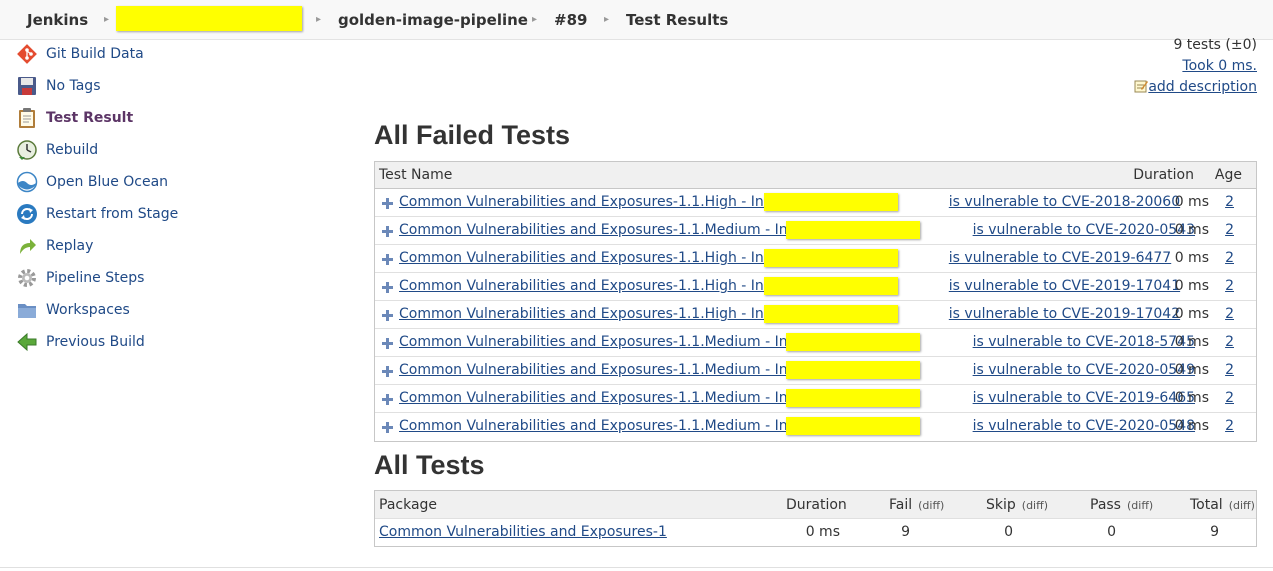 The height and width of the screenshot is (571, 1273). What do you see at coordinates (27, 214) in the screenshot?
I see `restart-icon` at bounding box center [27, 214].